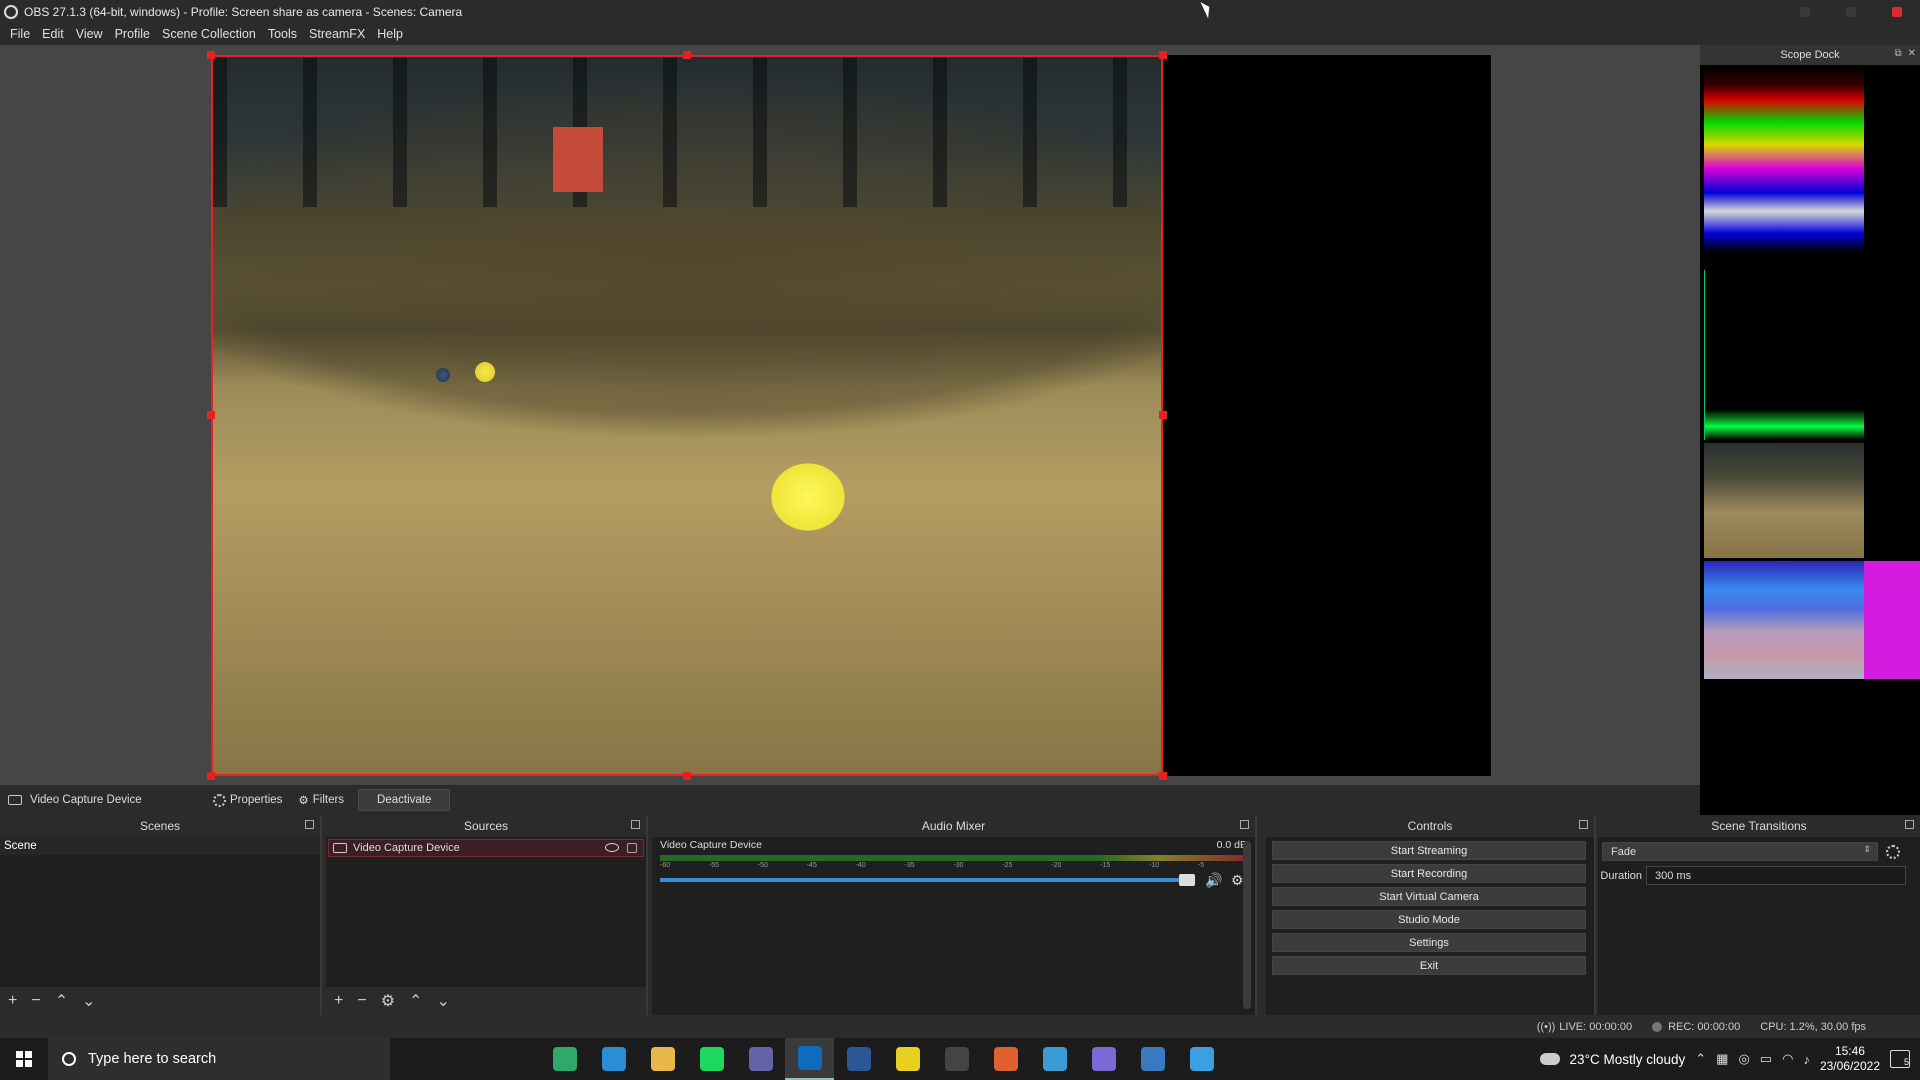 The image size is (1920, 1080). What do you see at coordinates (20, 34) in the screenshot?
I see `menu-file: File` at bounding box center [20, 34].